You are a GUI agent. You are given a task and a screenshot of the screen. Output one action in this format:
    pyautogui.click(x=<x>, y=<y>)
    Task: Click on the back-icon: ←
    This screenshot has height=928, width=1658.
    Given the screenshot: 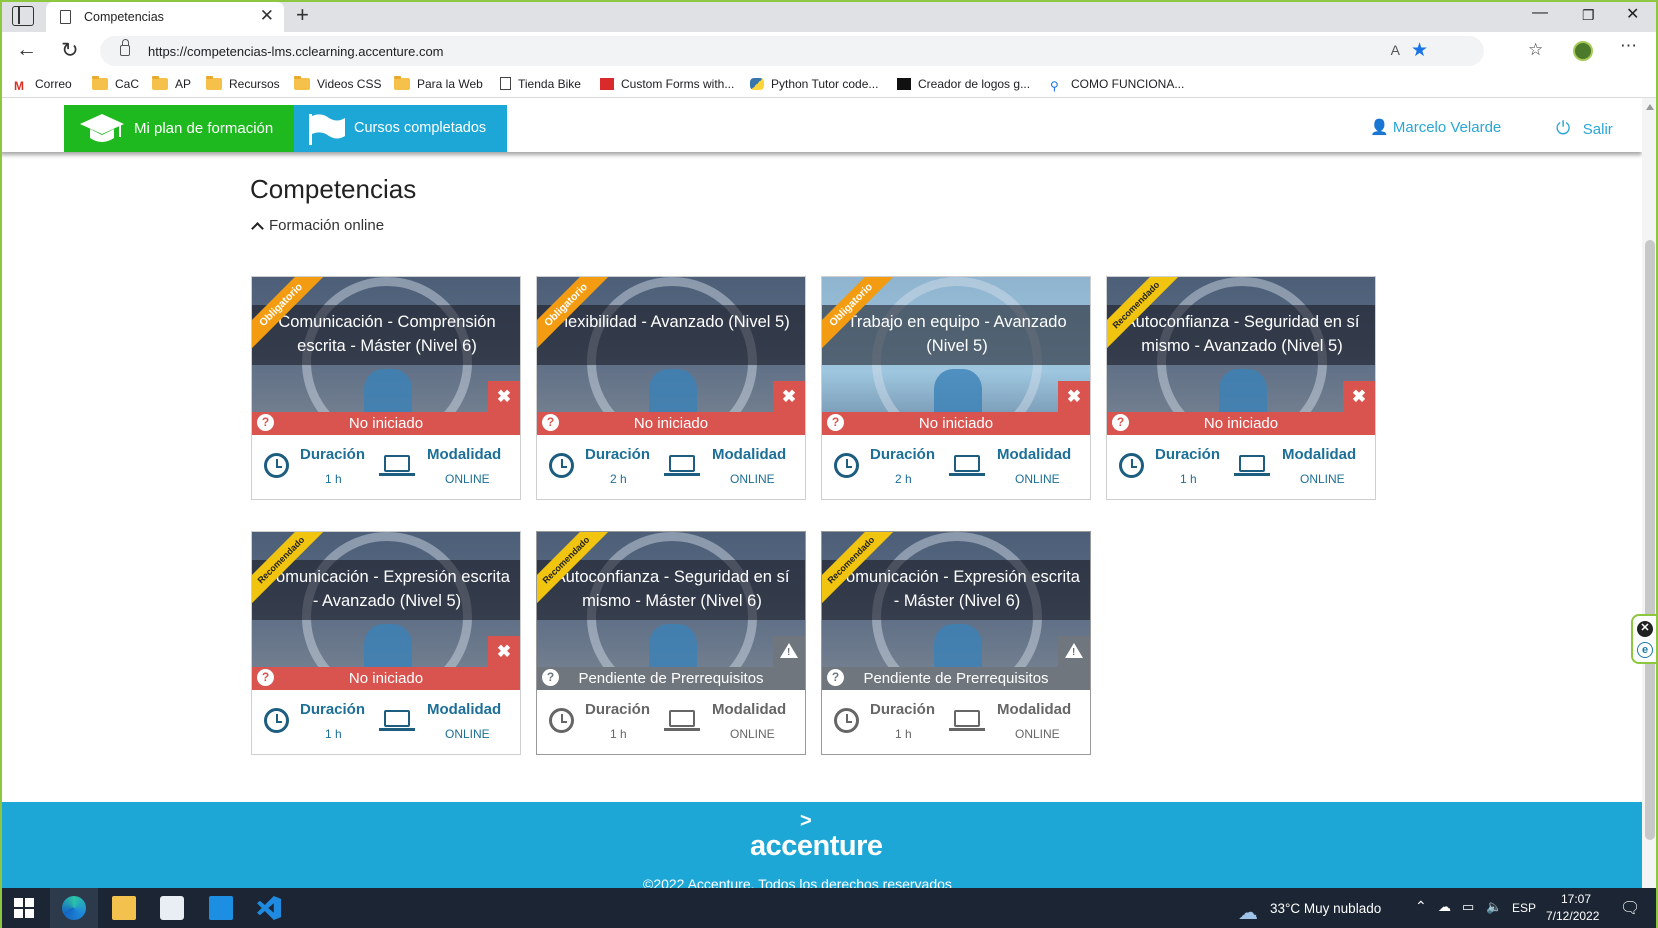 What is the action you would take?
    pyautogui.click(x=26, y=50)
    